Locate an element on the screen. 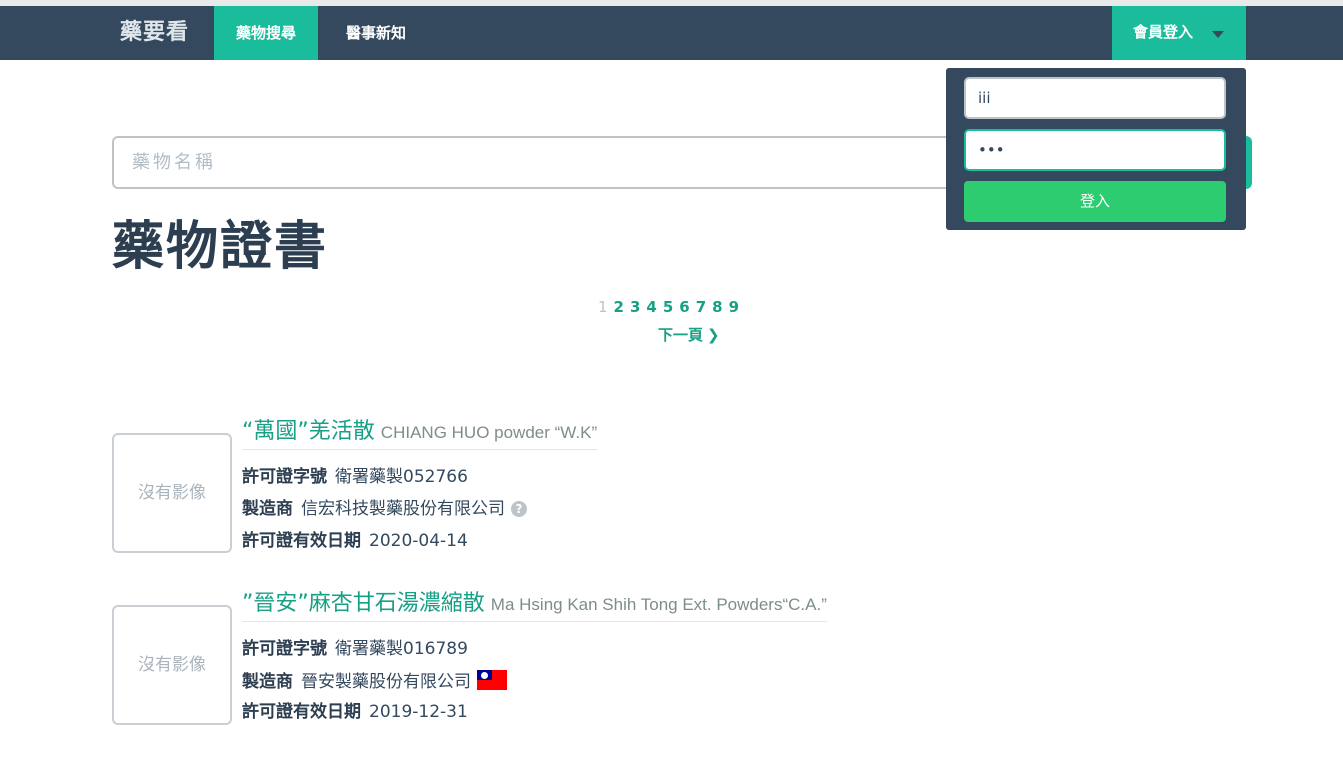 This screenshot has width=1343, height=758. login-dropdown: 登入 is located at coordinates (1096, 149).